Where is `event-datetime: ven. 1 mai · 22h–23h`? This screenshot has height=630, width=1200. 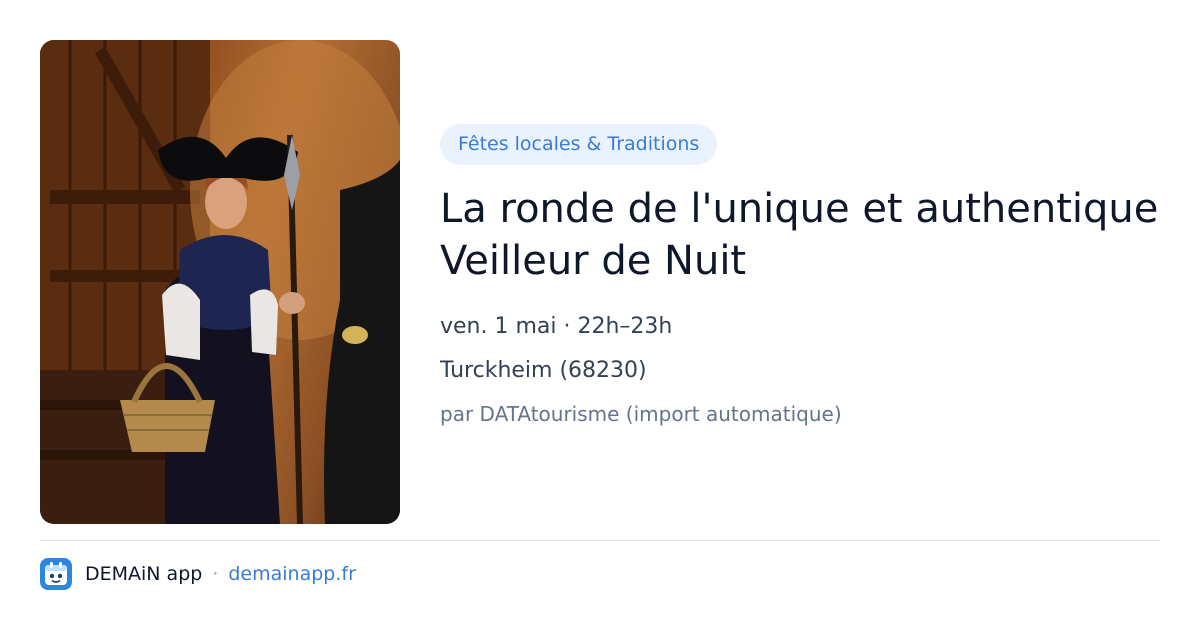
event-datetime: ven. 1 mai · 22h–23h is located at coordinates (556, 326).